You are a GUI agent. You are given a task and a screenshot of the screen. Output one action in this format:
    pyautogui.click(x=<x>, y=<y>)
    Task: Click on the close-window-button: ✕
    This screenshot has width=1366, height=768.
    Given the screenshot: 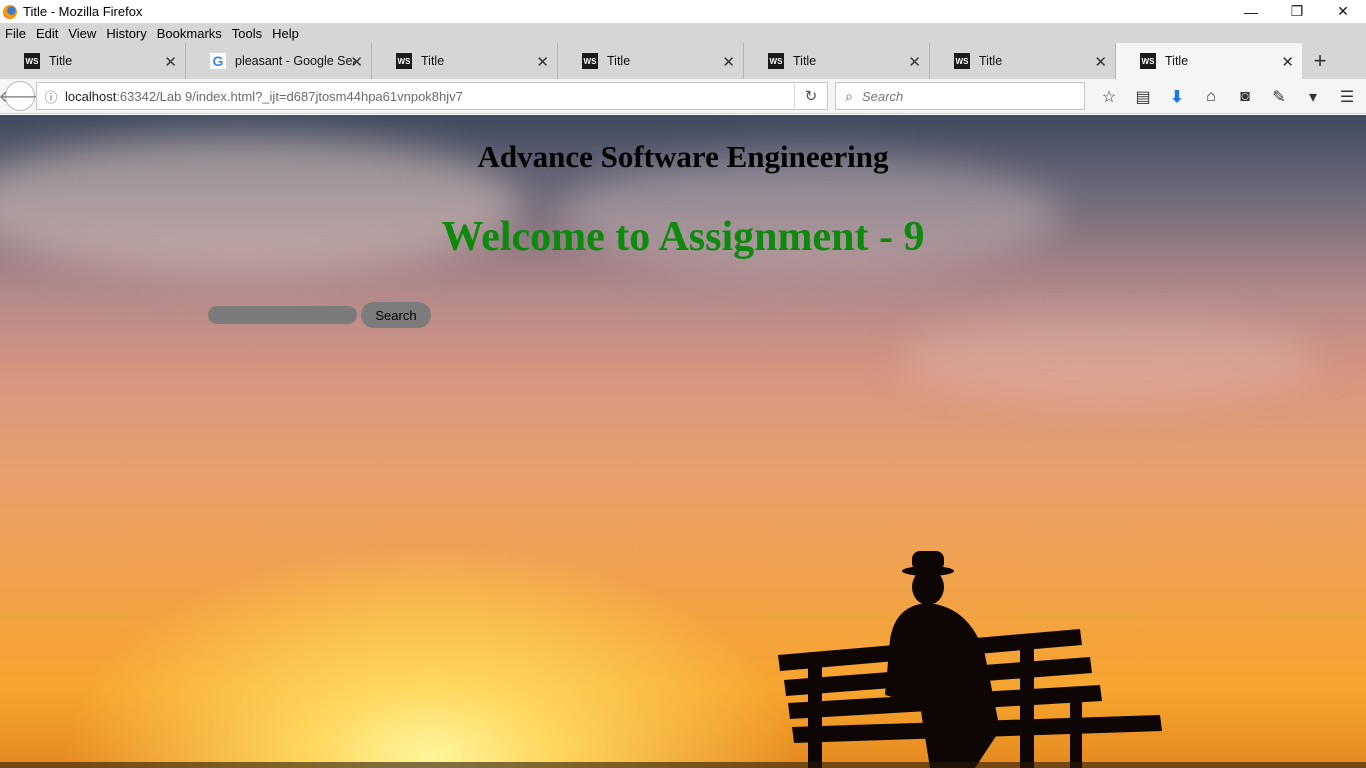 What is the action you would take?
    pyautogui.click(x=1343, y=11)
    